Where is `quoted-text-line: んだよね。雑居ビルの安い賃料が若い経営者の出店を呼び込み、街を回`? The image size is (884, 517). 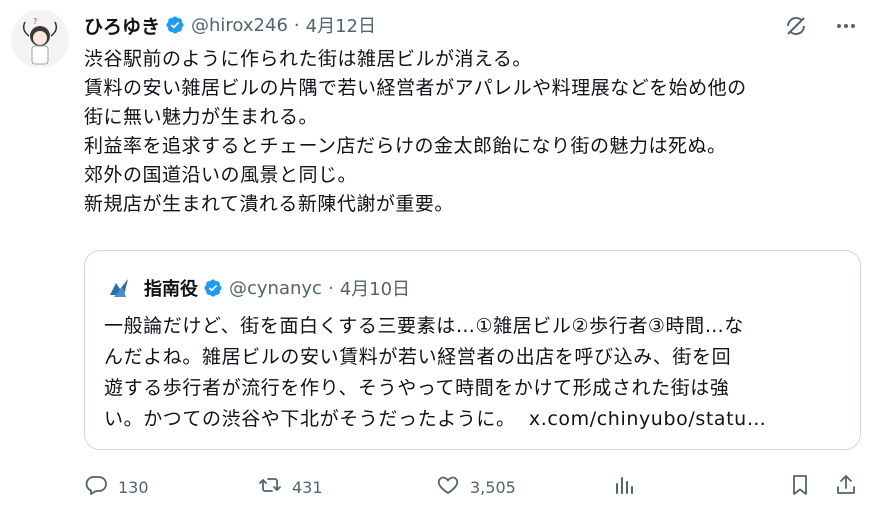 quoted-text-line: んだよね。雑居ビルの安い賃料が若い経営者の出店を呼び込み、街を回 is located at coordinates (418, 357).